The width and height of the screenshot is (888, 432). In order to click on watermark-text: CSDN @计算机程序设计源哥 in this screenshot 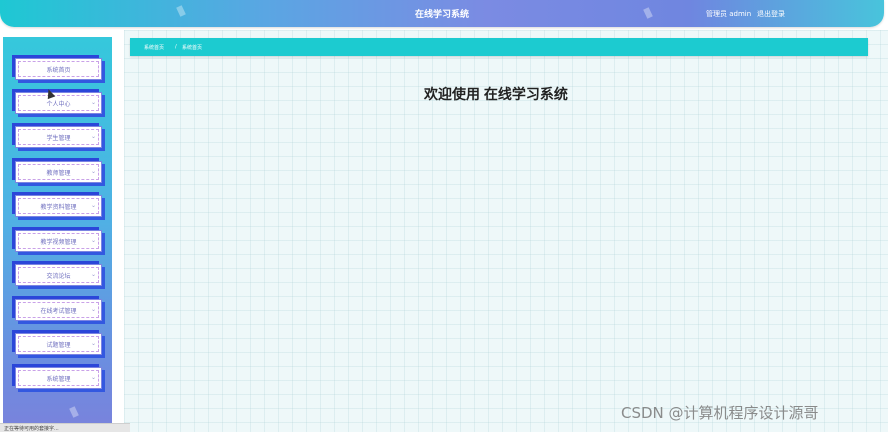, I will do `click(720, 413)`.